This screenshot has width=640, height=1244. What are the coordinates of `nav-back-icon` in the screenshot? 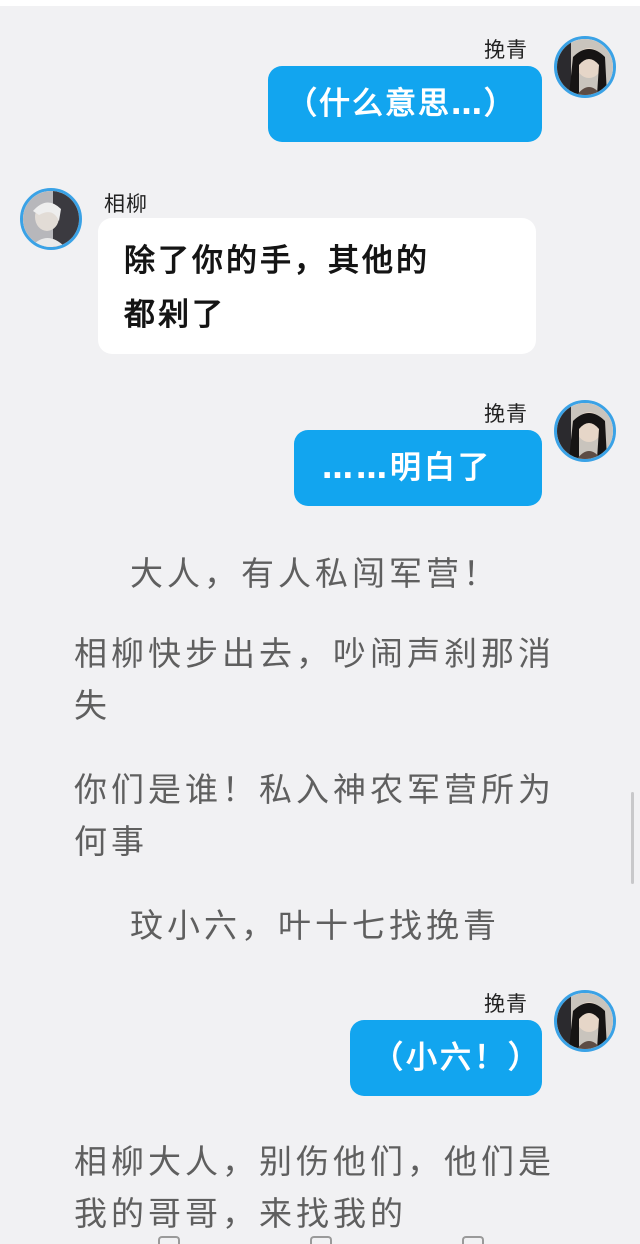 It's located at (473, 1240).